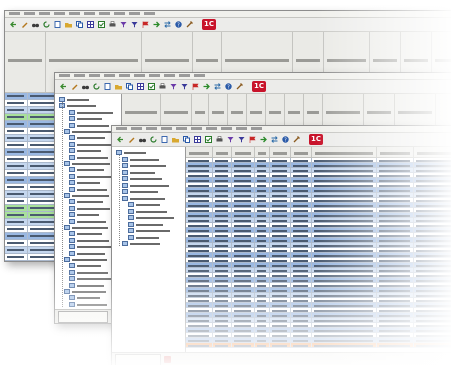 The image size is (451, 365). Describe the element at coordinates (318, 345) in the screenshot. I see `table-row` at that location.